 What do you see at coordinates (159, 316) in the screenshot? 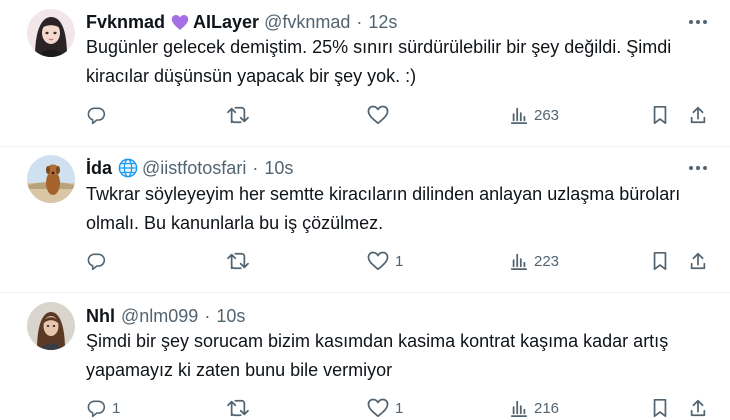
I see `user-handle: @nlm099` at bounding box center [159, 316].